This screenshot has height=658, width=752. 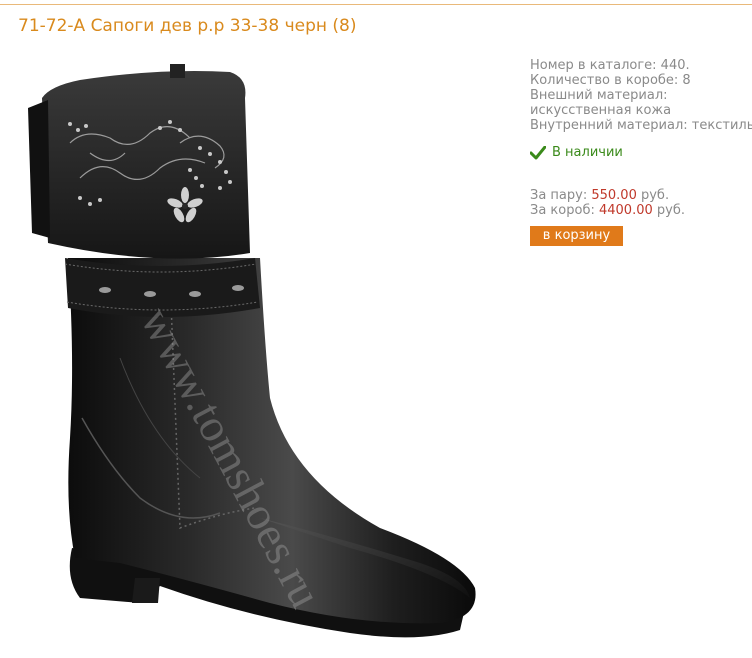 I want to click on price-per-pair-label: За пару:, so click(x=561, y=195).